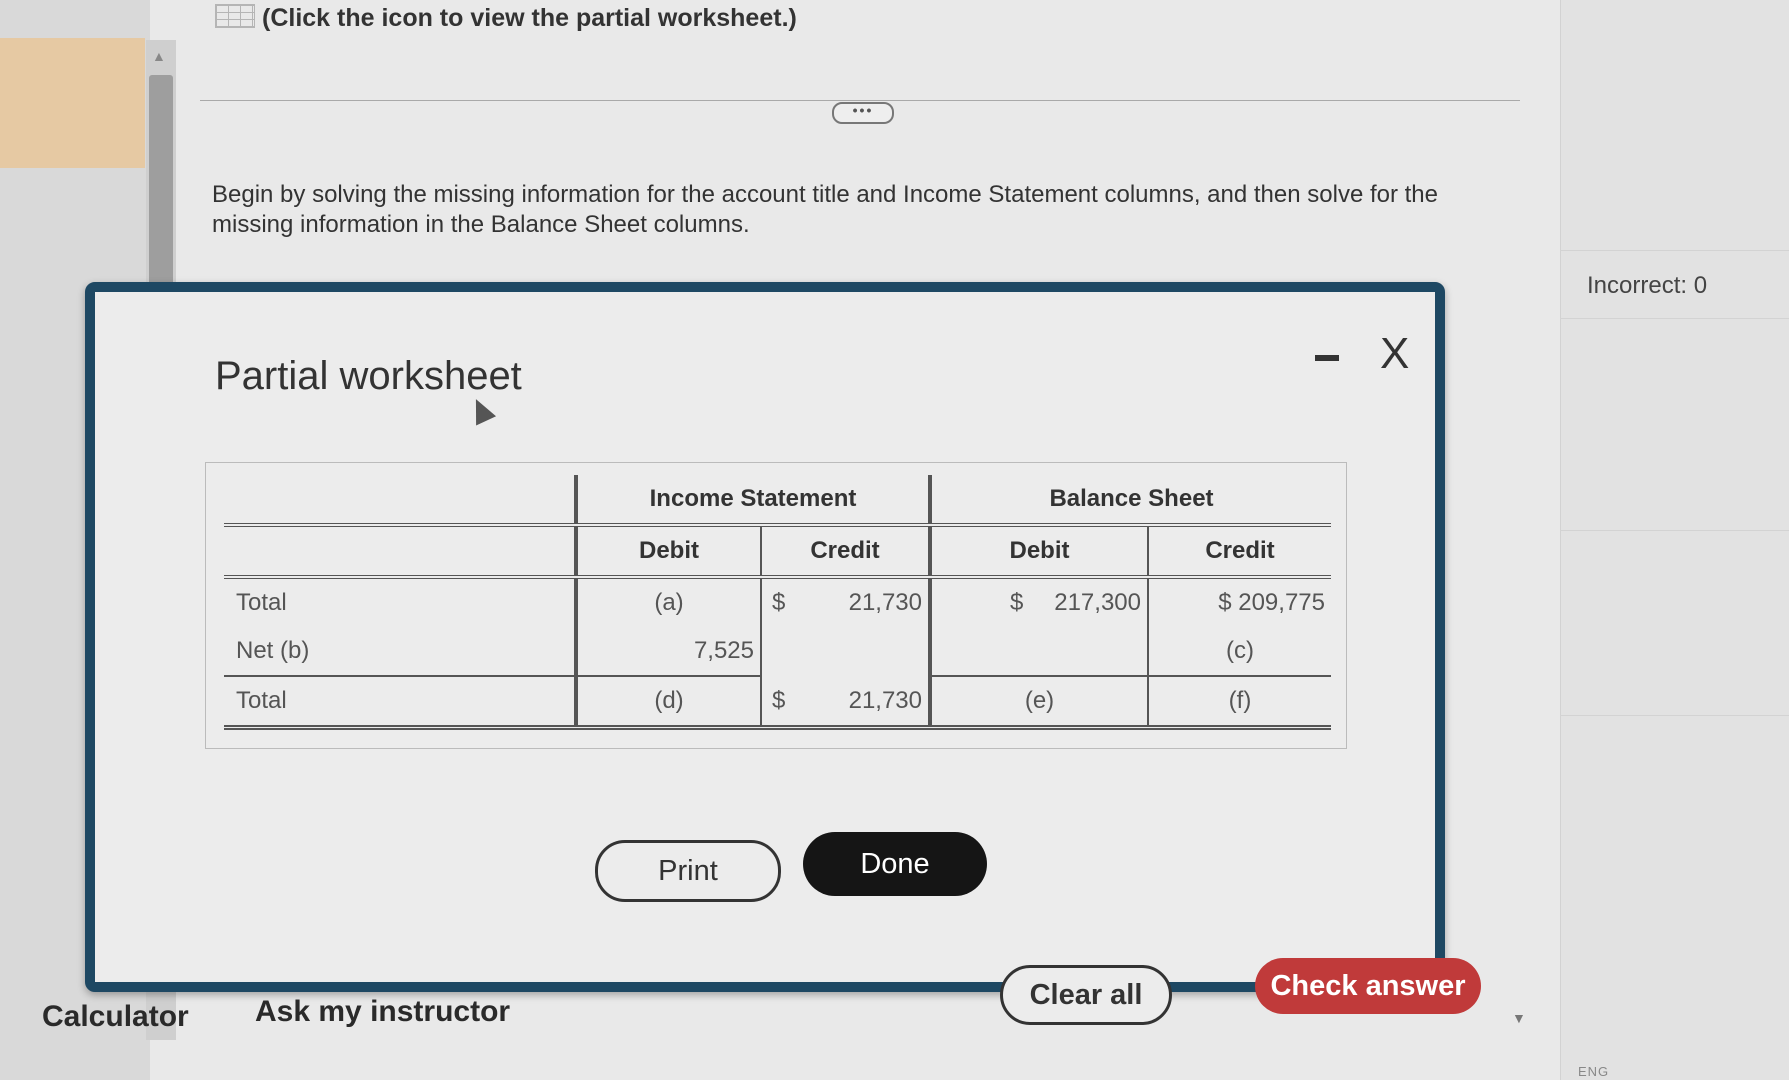 This screenshot has width=1789, height=1080. What do you see at coordinates (1038, 602) in the screenshot?
I see `bs-debit-cell: $217,300` at bounding box center [1038, 602].